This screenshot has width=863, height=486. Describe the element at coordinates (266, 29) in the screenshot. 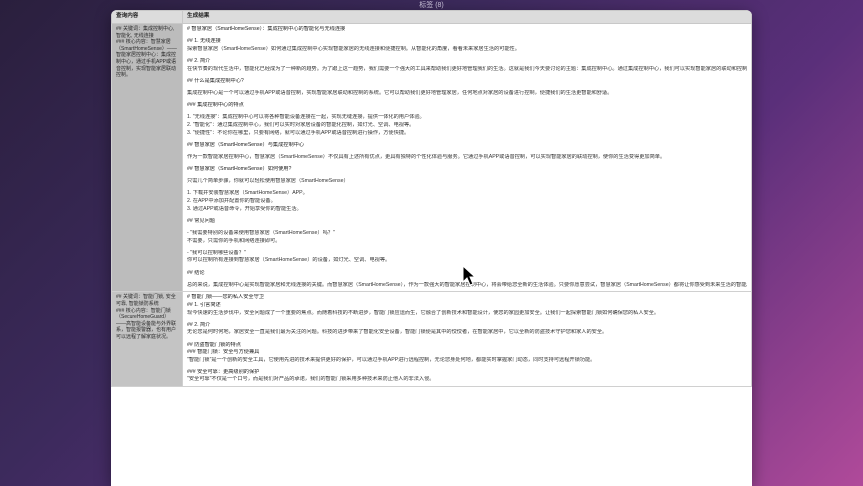

I see `result-line: # 智慧家居（SmartHomeSense）：集成控制中心的智能化与无线连接` at that location.